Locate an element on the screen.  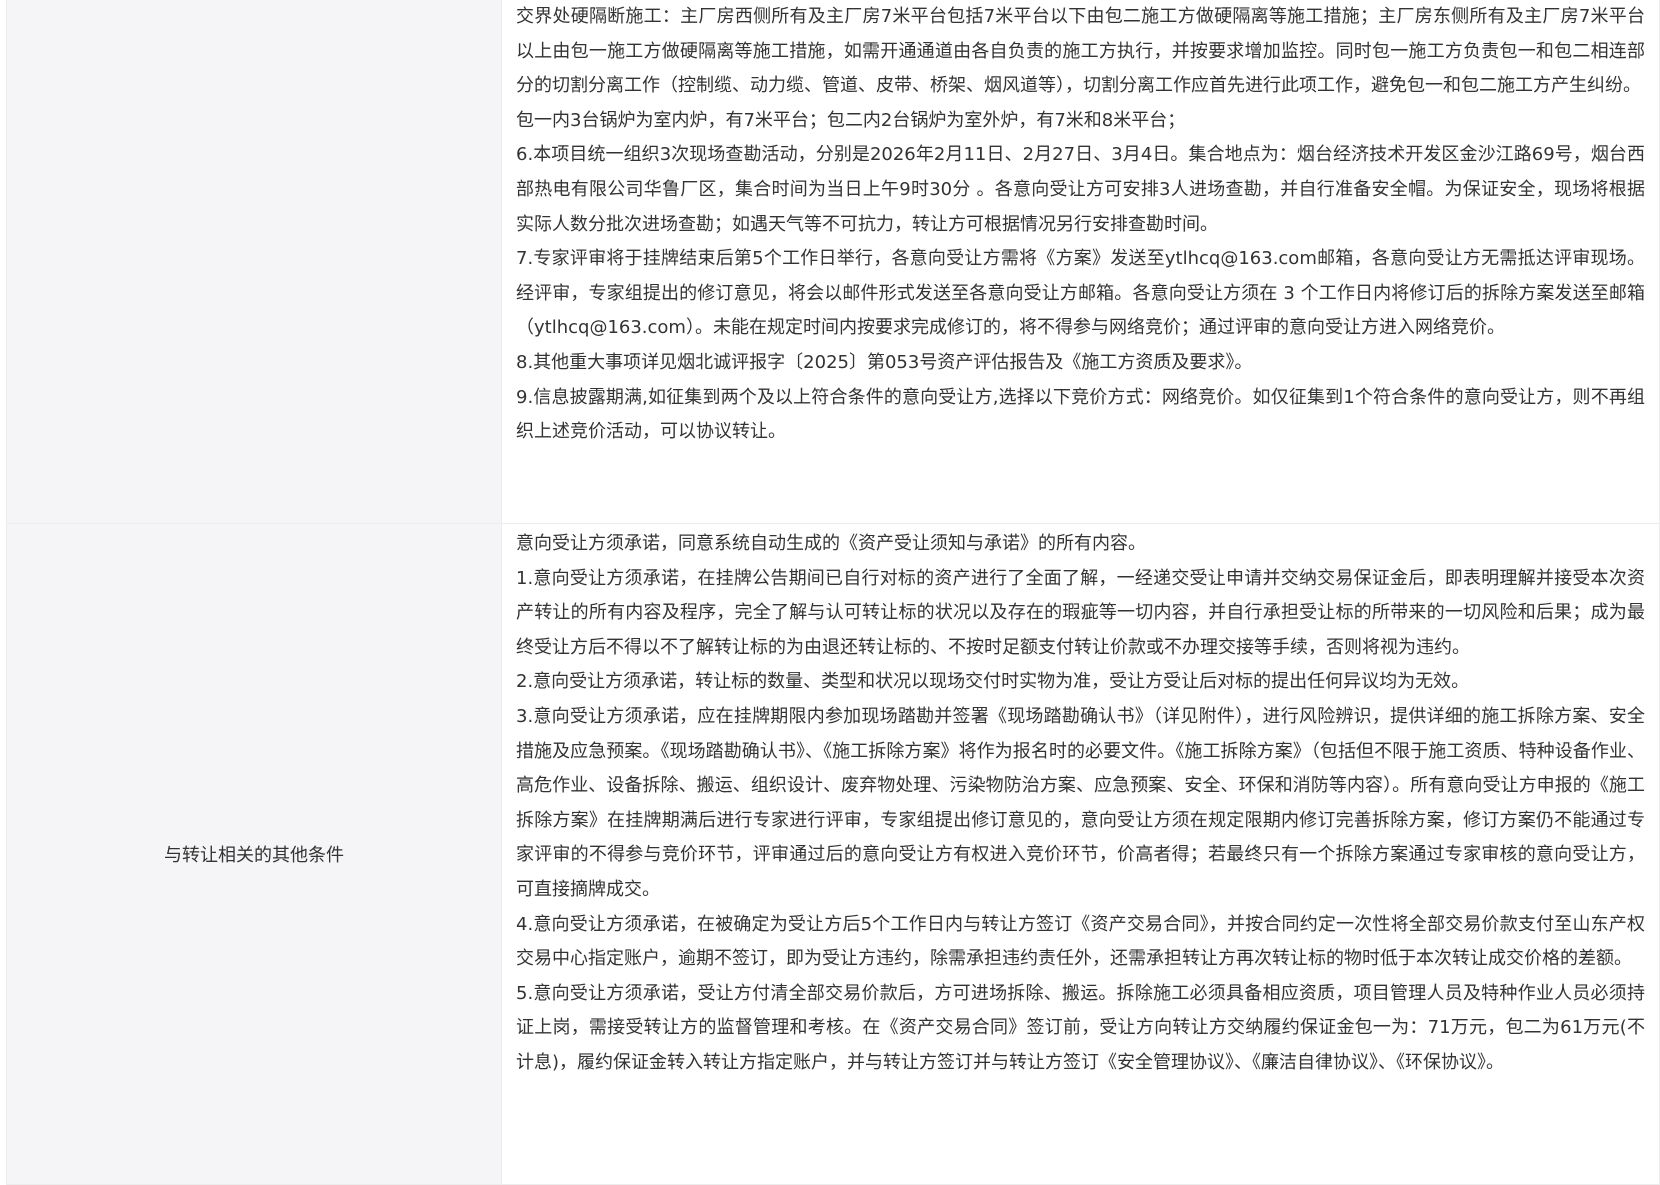
content-paragraph: 包一内3台锅炉为室内炉，有7米平台；包二内2台锅炉为室外炉，有7米和8米平台； is located at coordinates (851, 120).